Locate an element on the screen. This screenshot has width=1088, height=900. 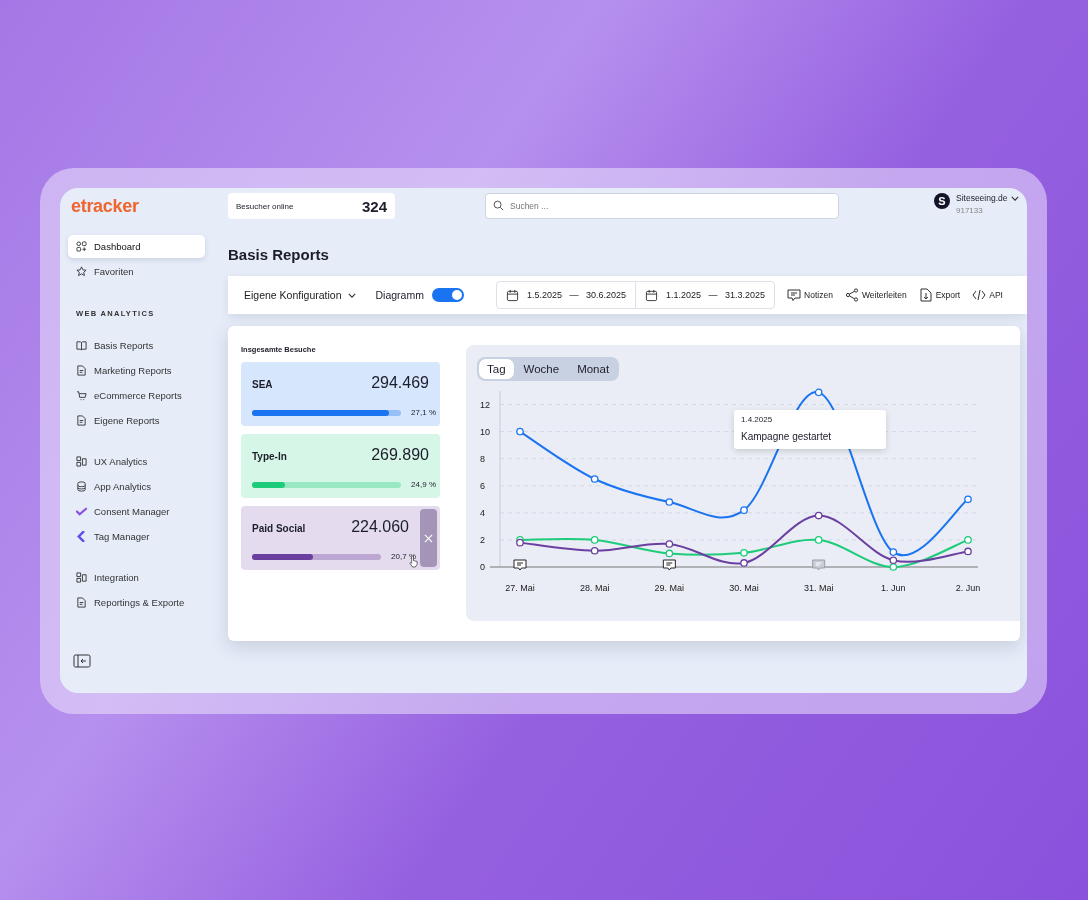
y-tick-label: 8 is located at coordinates (482, 458).